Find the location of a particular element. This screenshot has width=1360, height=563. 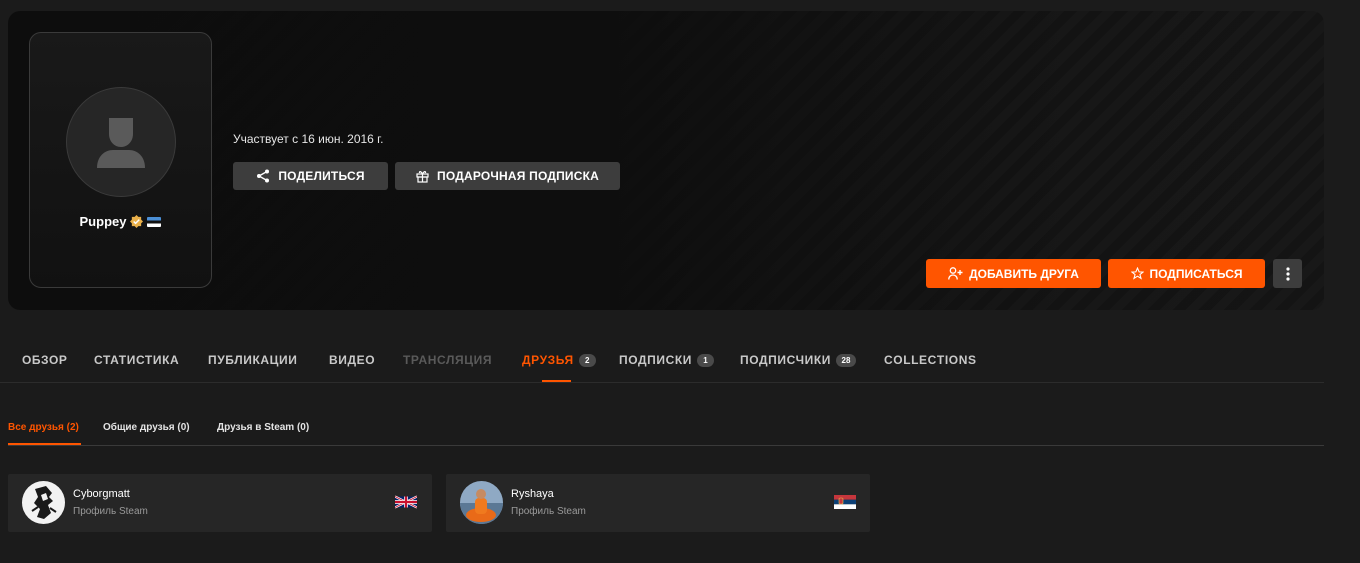

tab-overview: ОБЗОР is located at coordinates (45, 360).